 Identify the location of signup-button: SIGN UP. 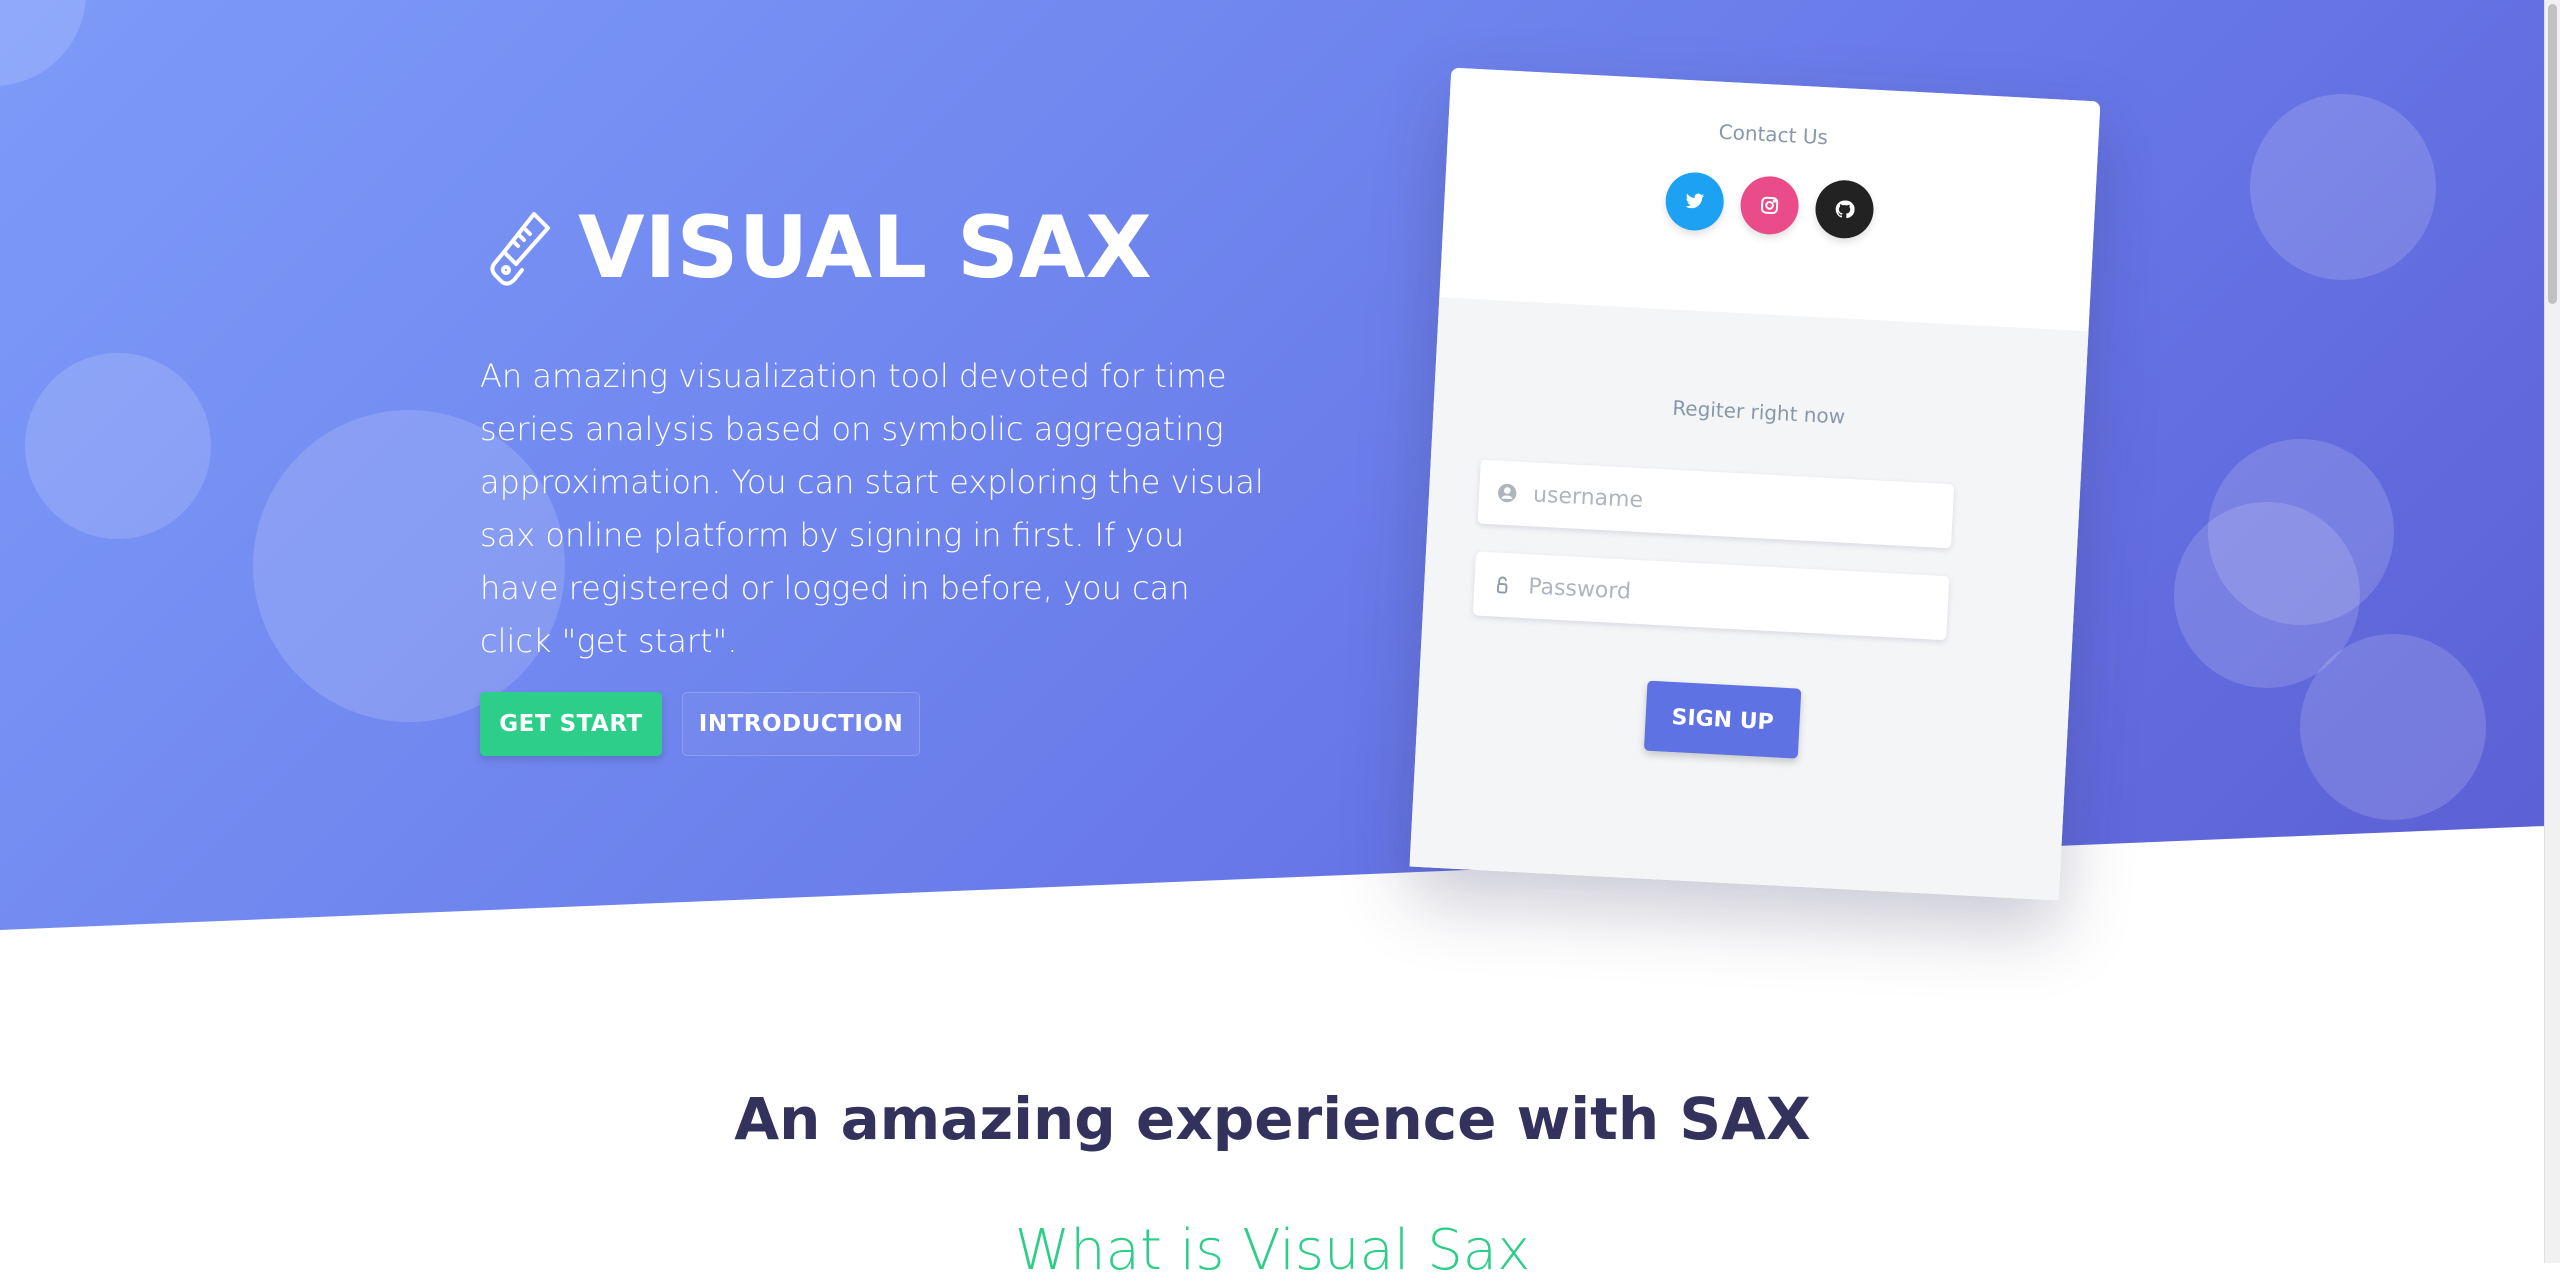
(1722, 719).